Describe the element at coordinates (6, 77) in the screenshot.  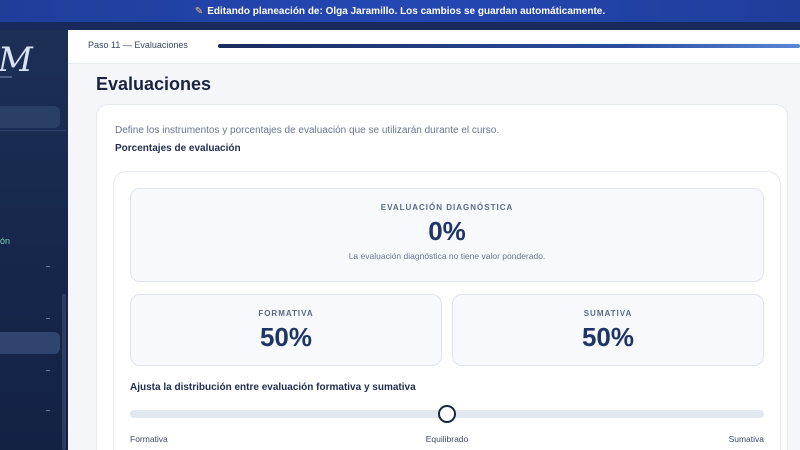
I see `logo-underline` at that location.